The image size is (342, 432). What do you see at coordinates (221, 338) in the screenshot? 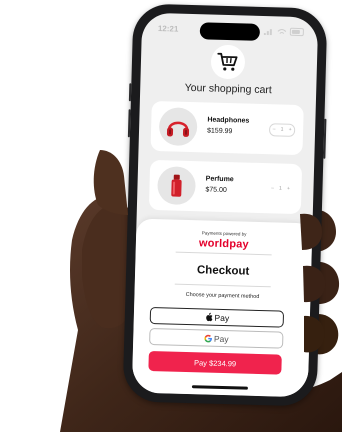
I see `google-pay-label: Pay` at bounding box center [221, 338].